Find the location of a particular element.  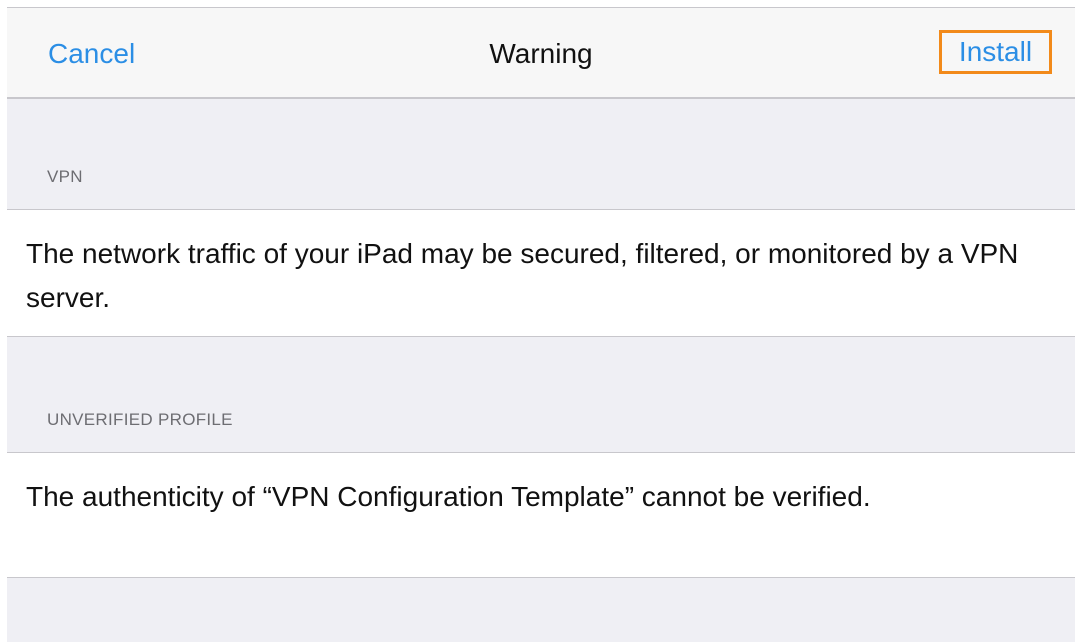

section-header-unverified-profile: UNVERIFIED PROFILE is located at coordinates (140, 419).